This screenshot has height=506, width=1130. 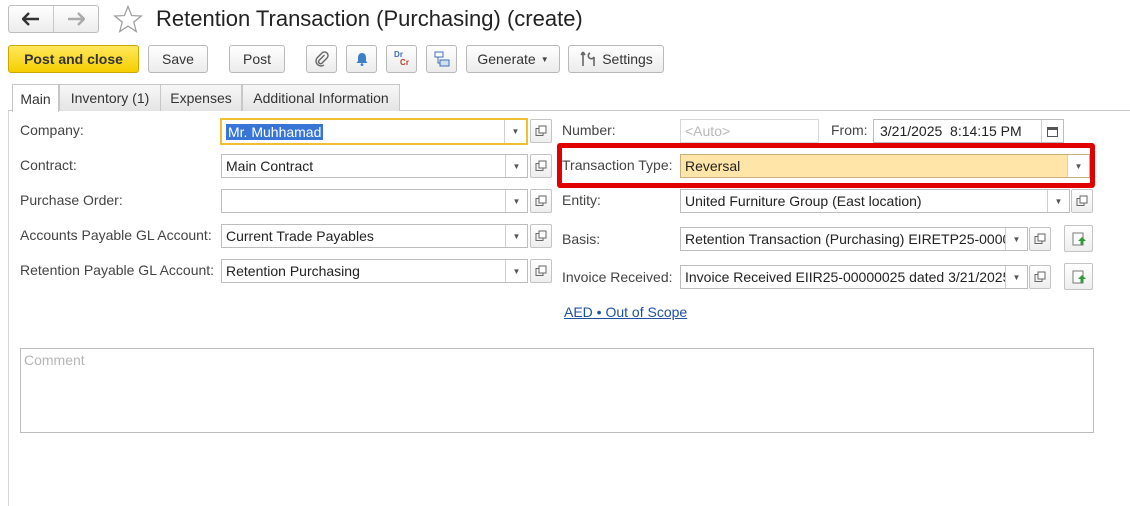 I want to click on invoice-received-label: Invoice Received:, so click(x=617, y=277).